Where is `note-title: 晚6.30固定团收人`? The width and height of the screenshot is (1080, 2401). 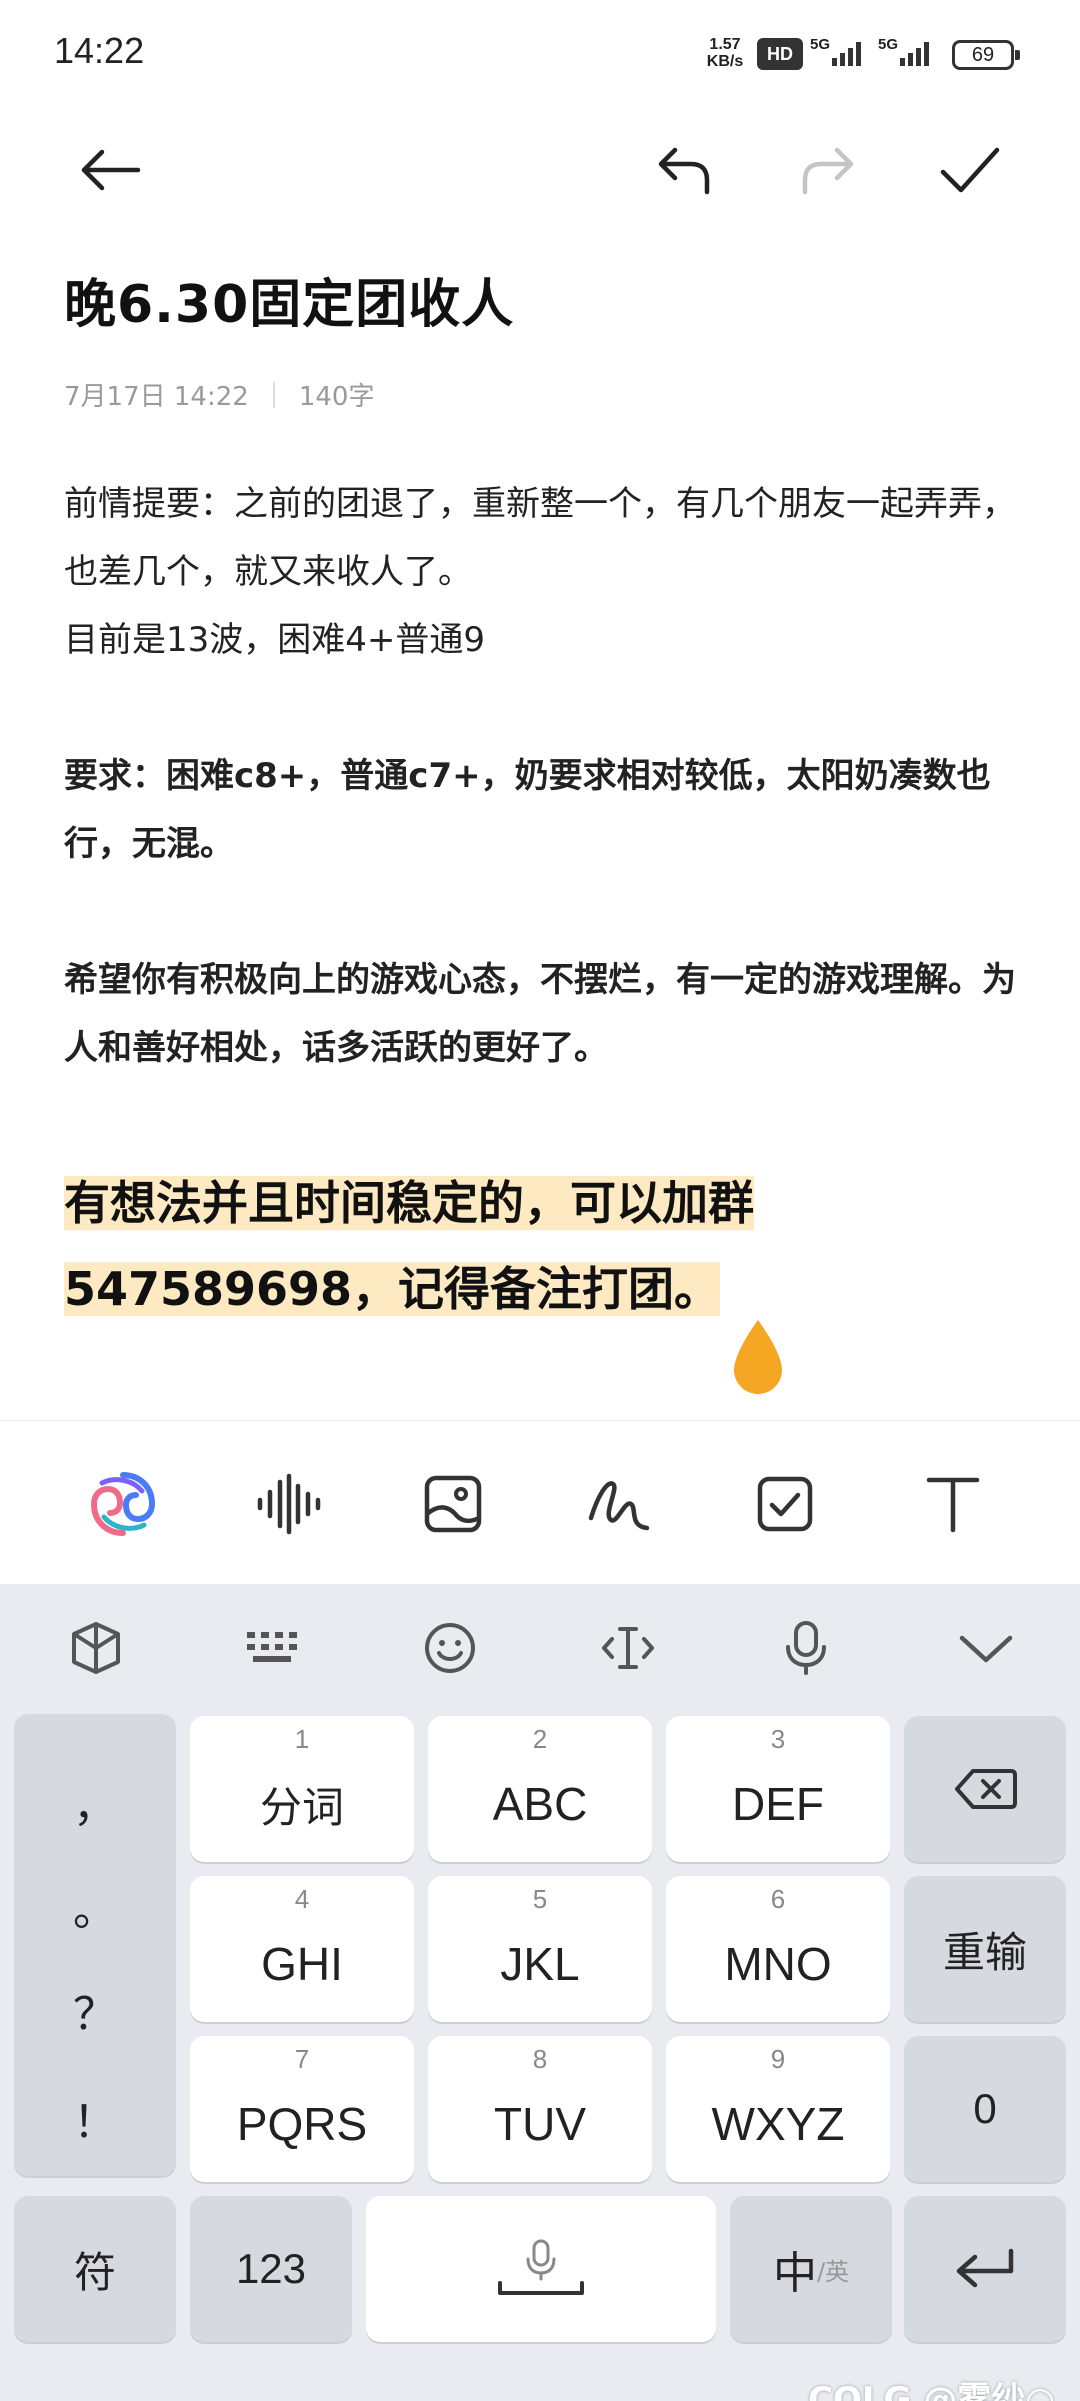
note-title: 晚6.30固定团收人 is located at coordinates (289, 299).